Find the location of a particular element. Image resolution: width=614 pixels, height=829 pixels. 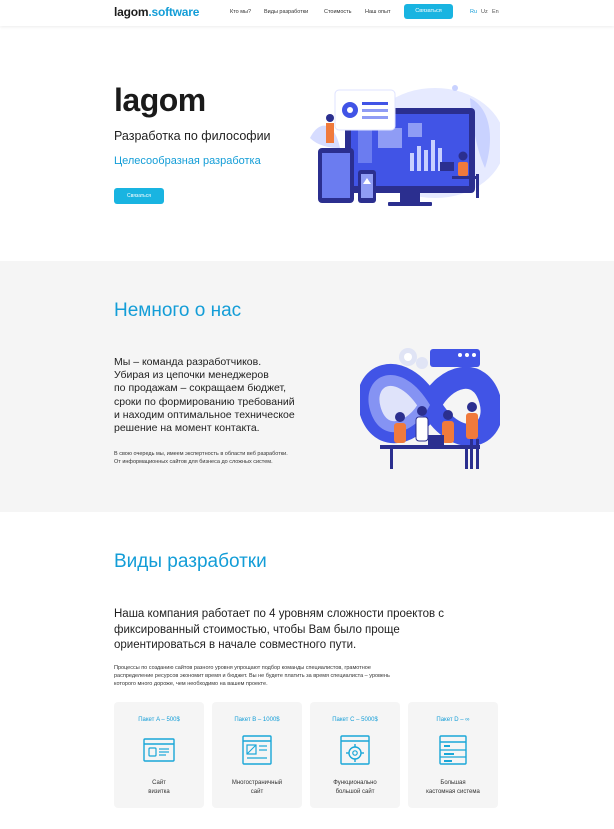

hero-contact-button: Связаться is located at coordinates (139, 196).